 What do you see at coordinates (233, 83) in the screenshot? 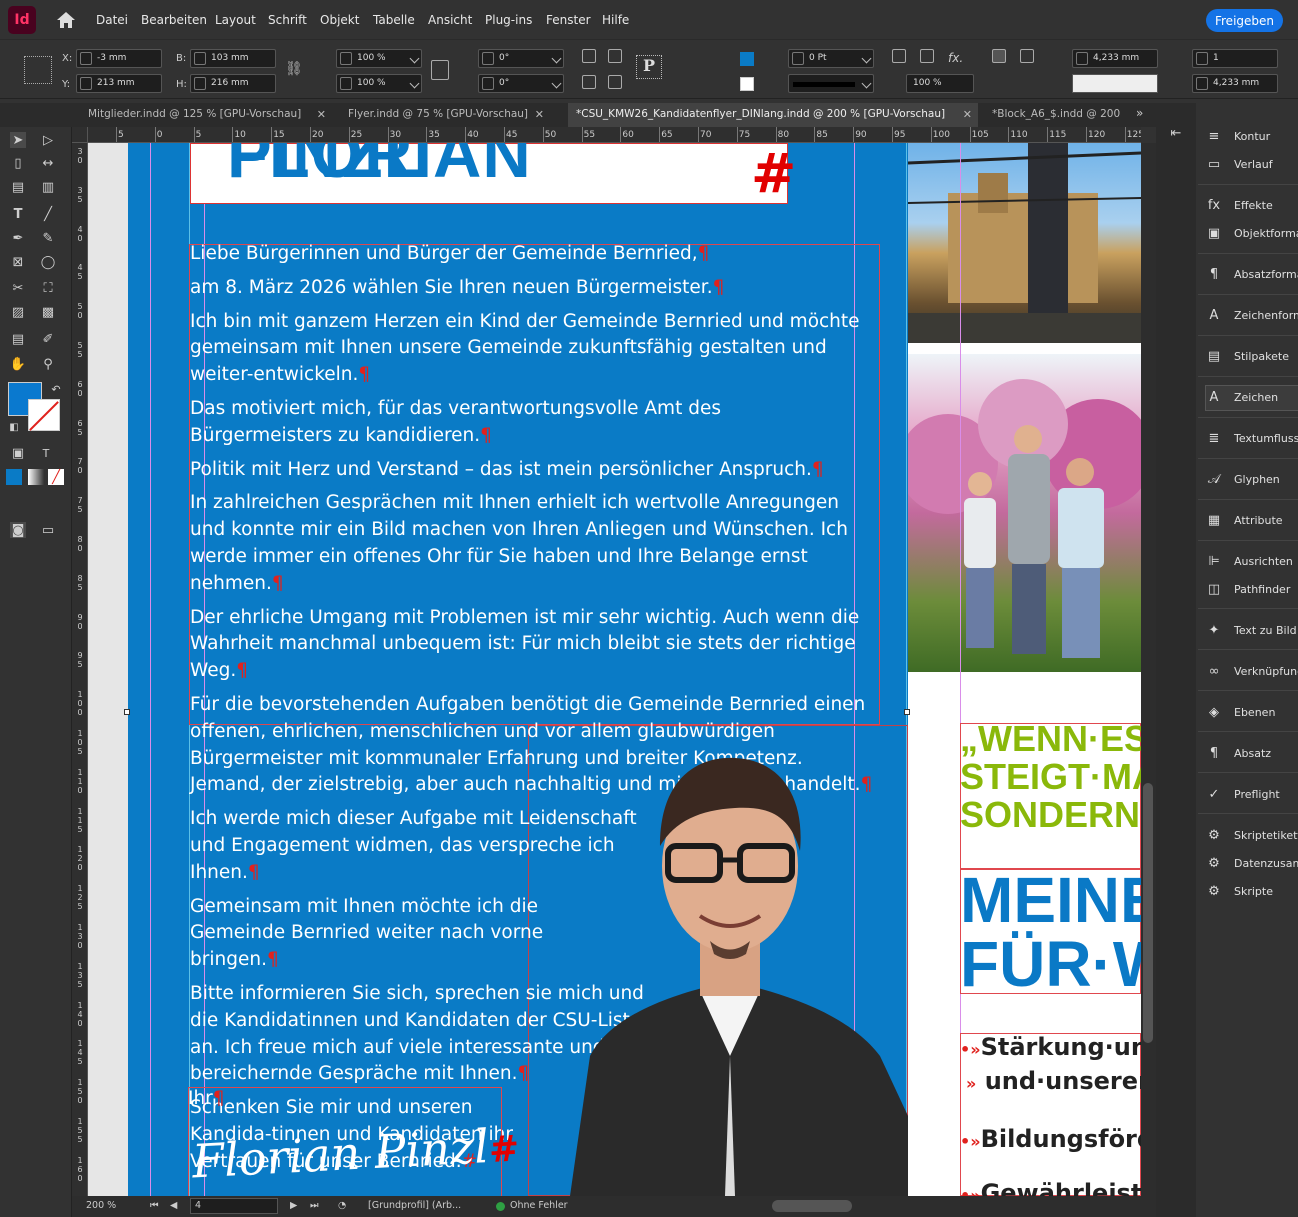
I see `height-field: 216 mm` at bounding box center [233, 83].